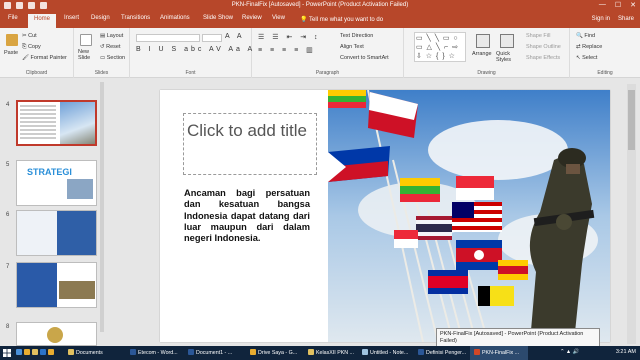  What do you see at coordinates (341, 19) in the screenshot?
I see `tell-me-box: 💡 Tell me what you want to do` at bounding box center [341, 19].